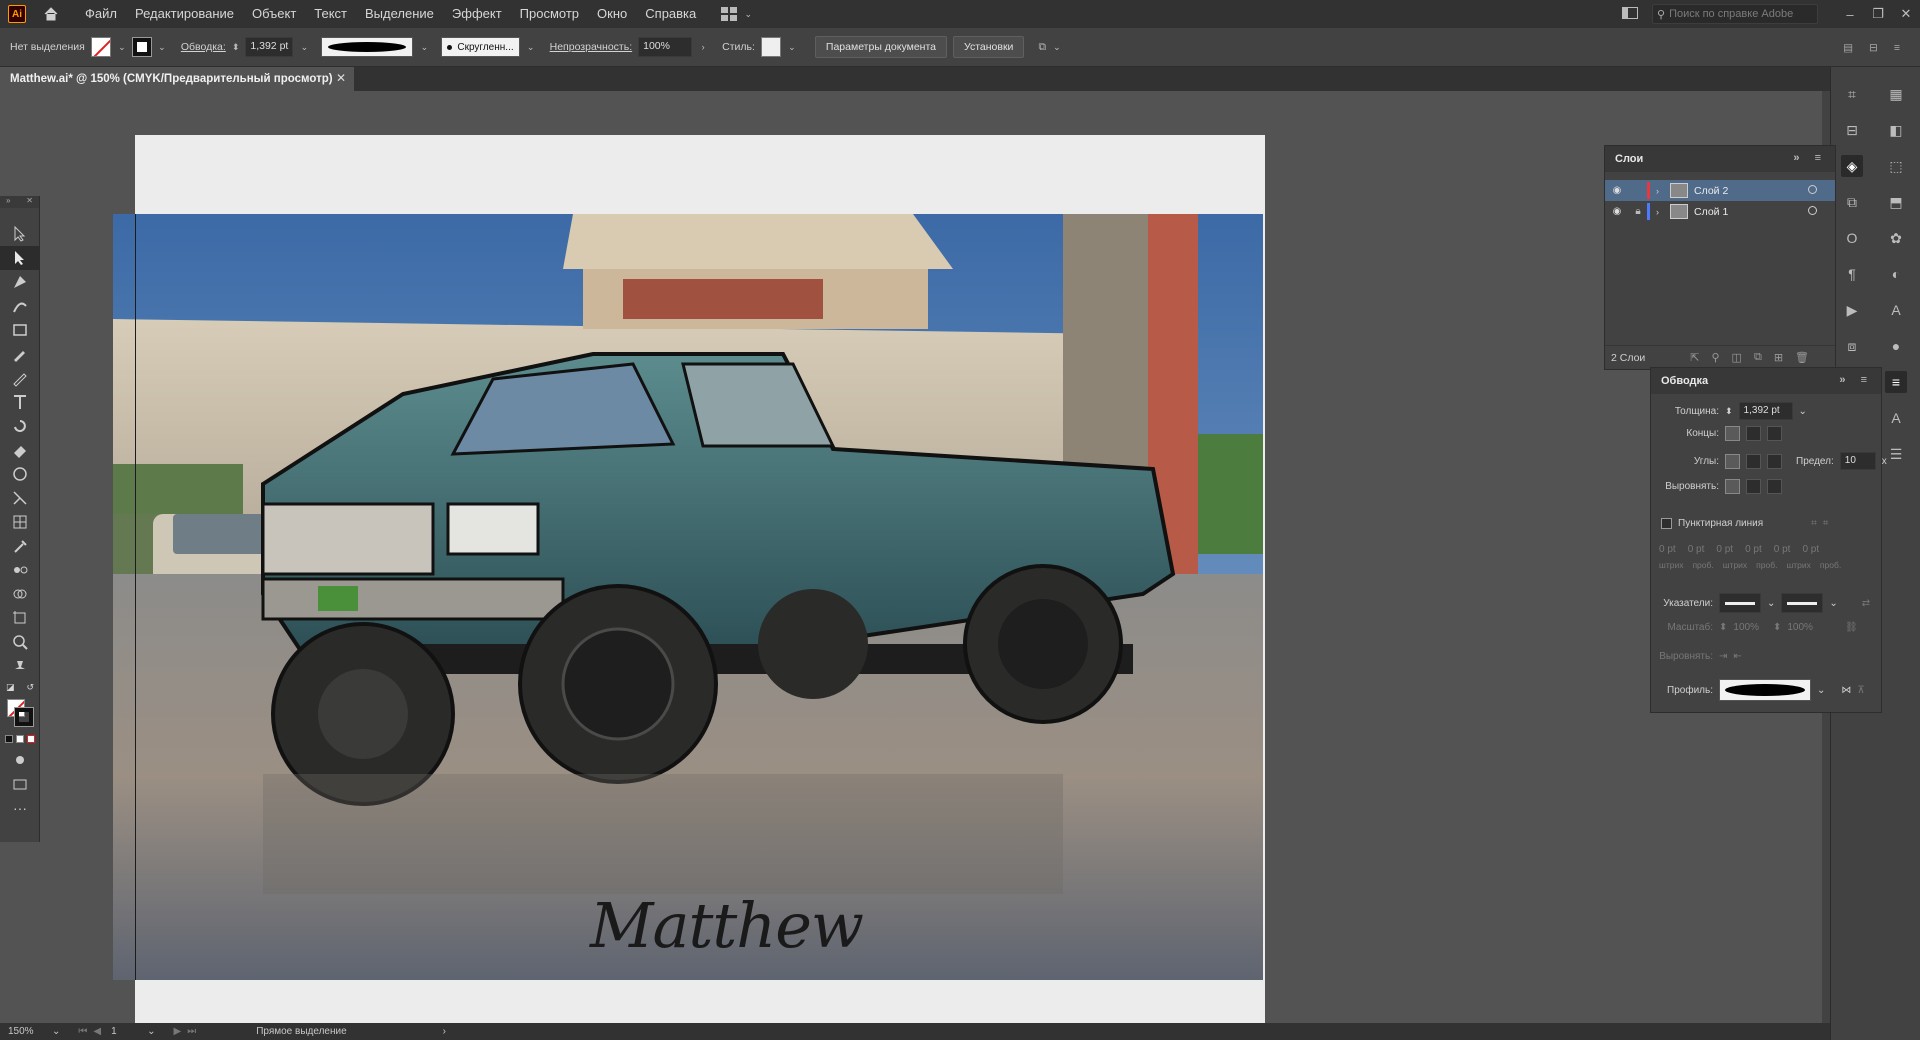  What do you see at coordinates (1732, 433) in the screenshot?
I see `butt-cap-button` at bounding box center [1732, 433].